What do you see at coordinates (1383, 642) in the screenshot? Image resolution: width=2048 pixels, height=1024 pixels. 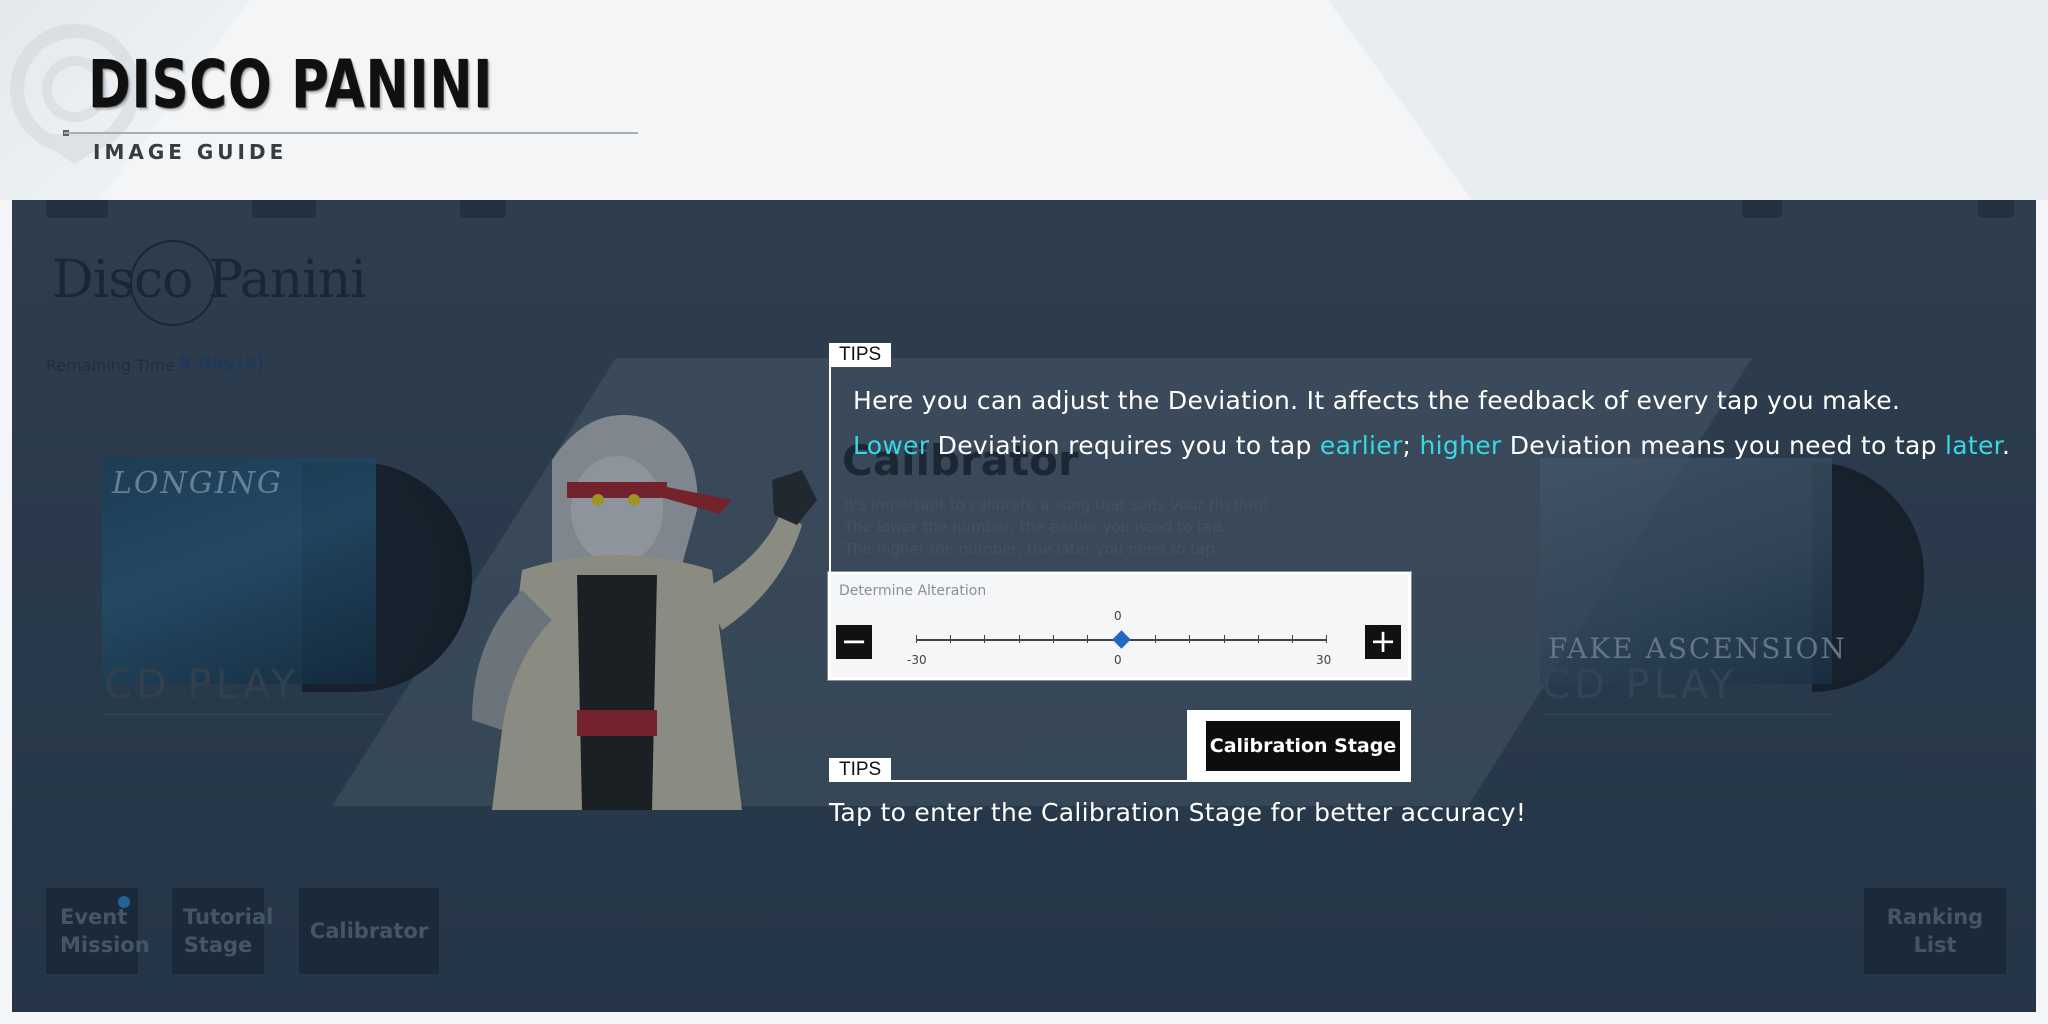 I see `increase-button: +` at bounding box center [1383, 642].